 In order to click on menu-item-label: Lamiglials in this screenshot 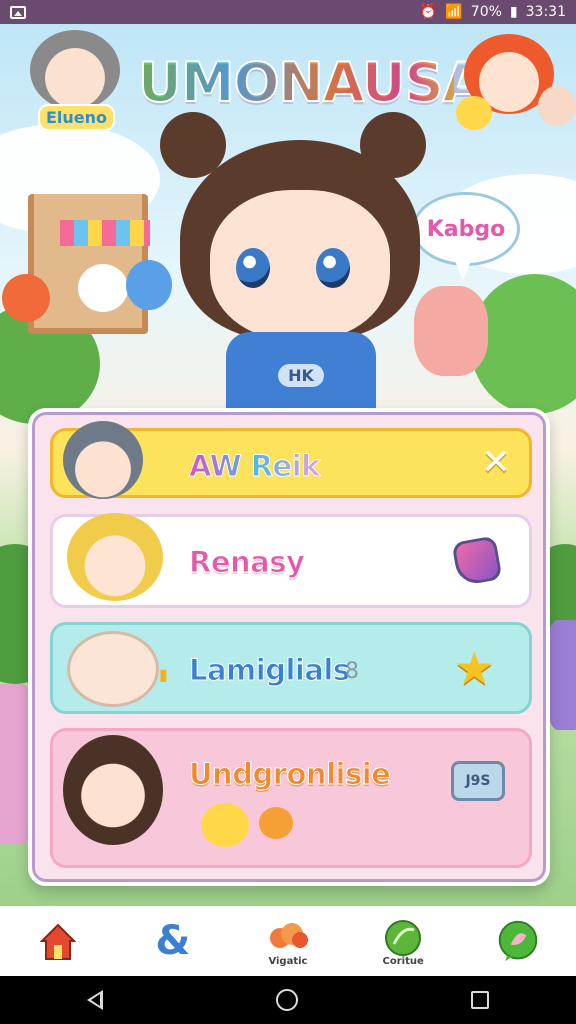, I will do `click(270, 670)`.